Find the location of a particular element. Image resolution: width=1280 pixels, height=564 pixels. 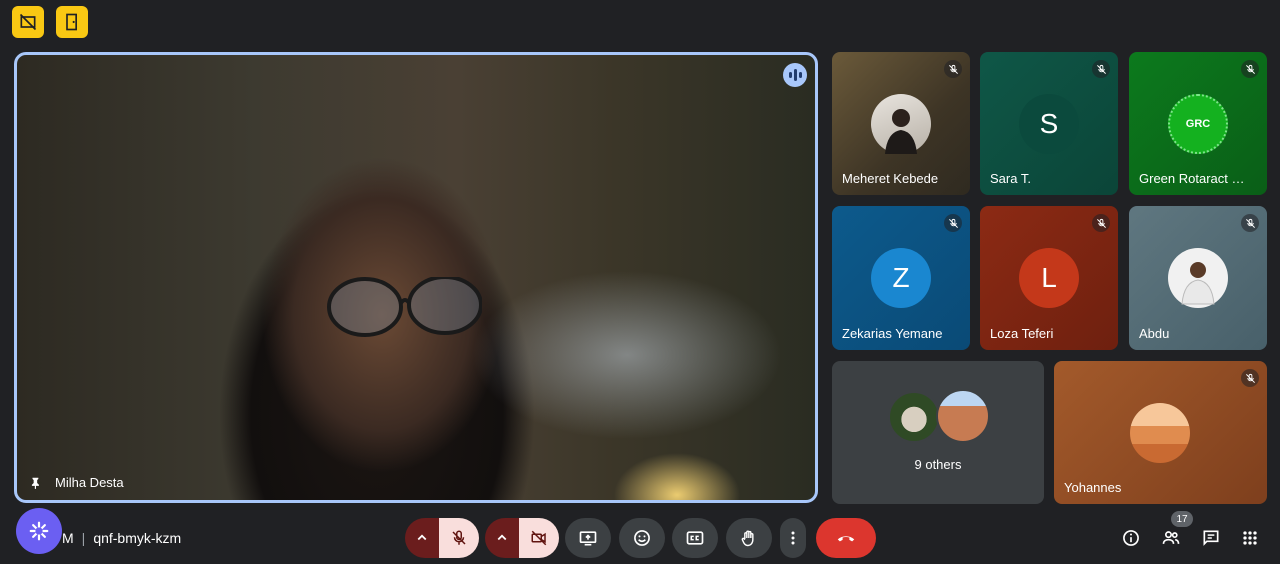

leave-call-button is located at coordinates (846, 538).